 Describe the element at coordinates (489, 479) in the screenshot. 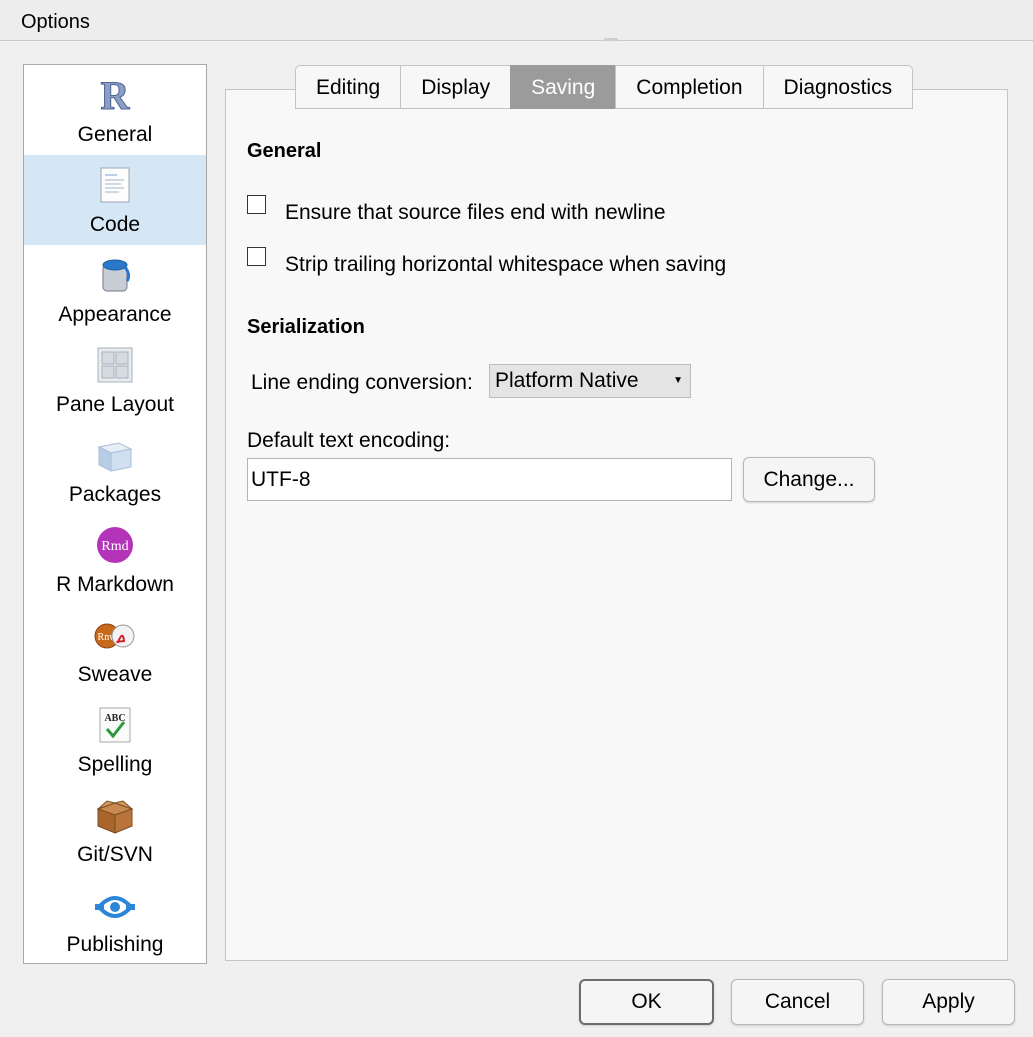

I see `encoding-field: UTF-8` at that location.